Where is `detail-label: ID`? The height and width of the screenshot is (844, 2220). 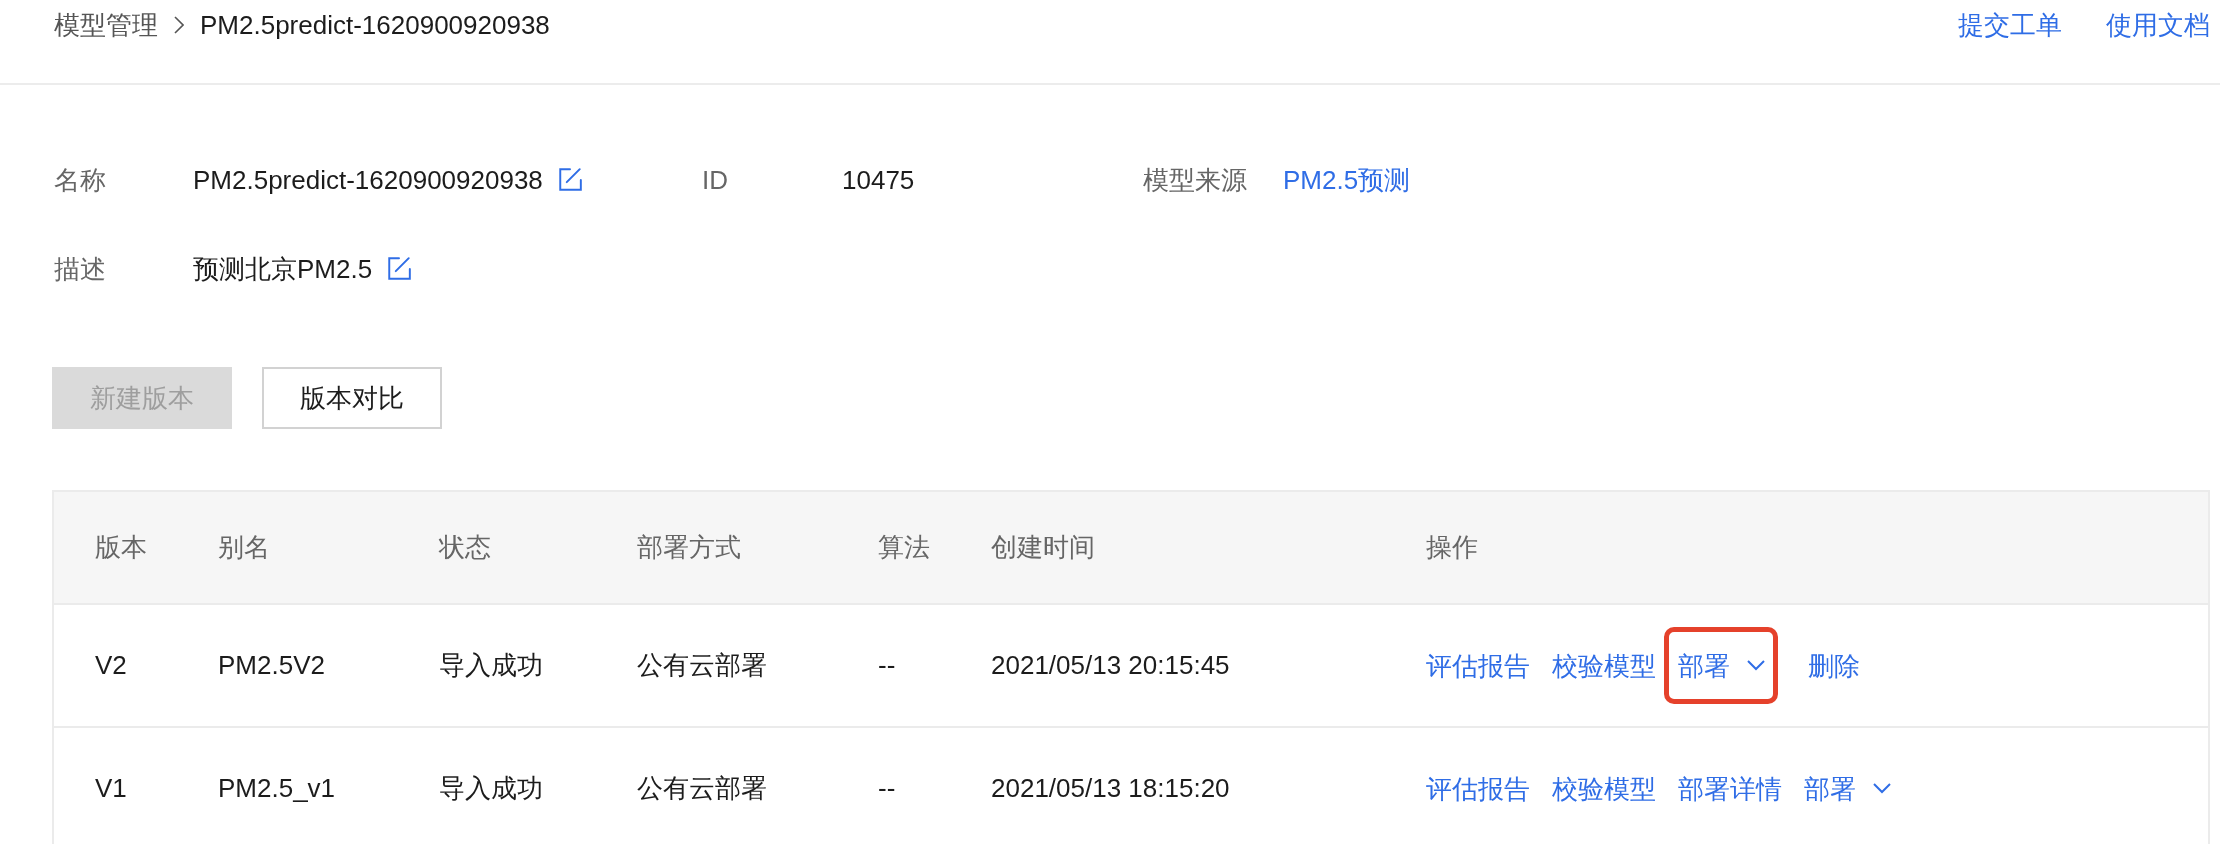 detail-label: ID is located at coordinates (715, 180).